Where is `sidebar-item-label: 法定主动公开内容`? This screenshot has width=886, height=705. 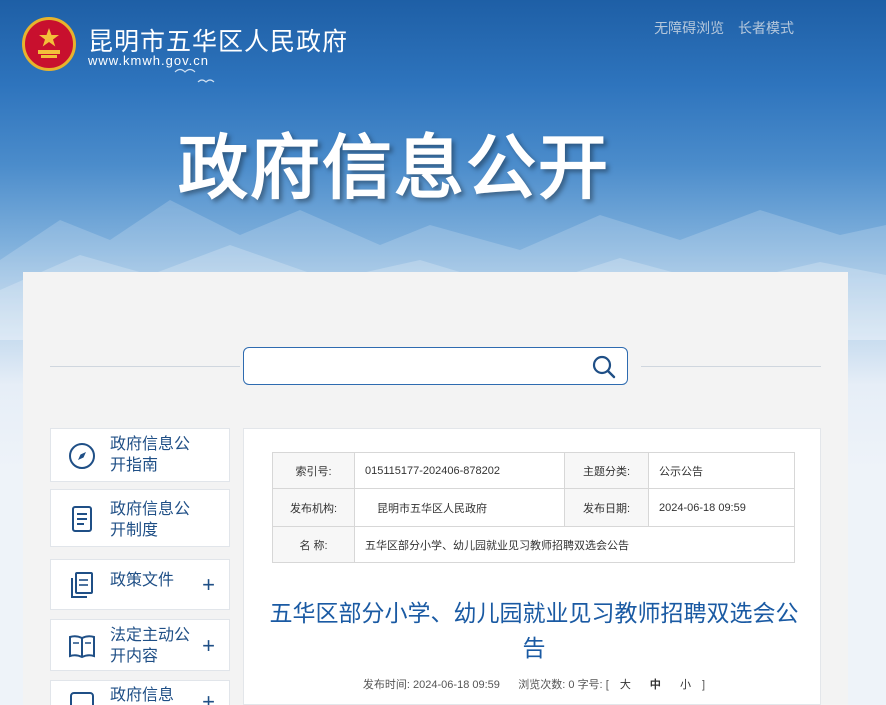
sidebar-item-label: 法定主动公开内容 is located at coordinates (150, 646).